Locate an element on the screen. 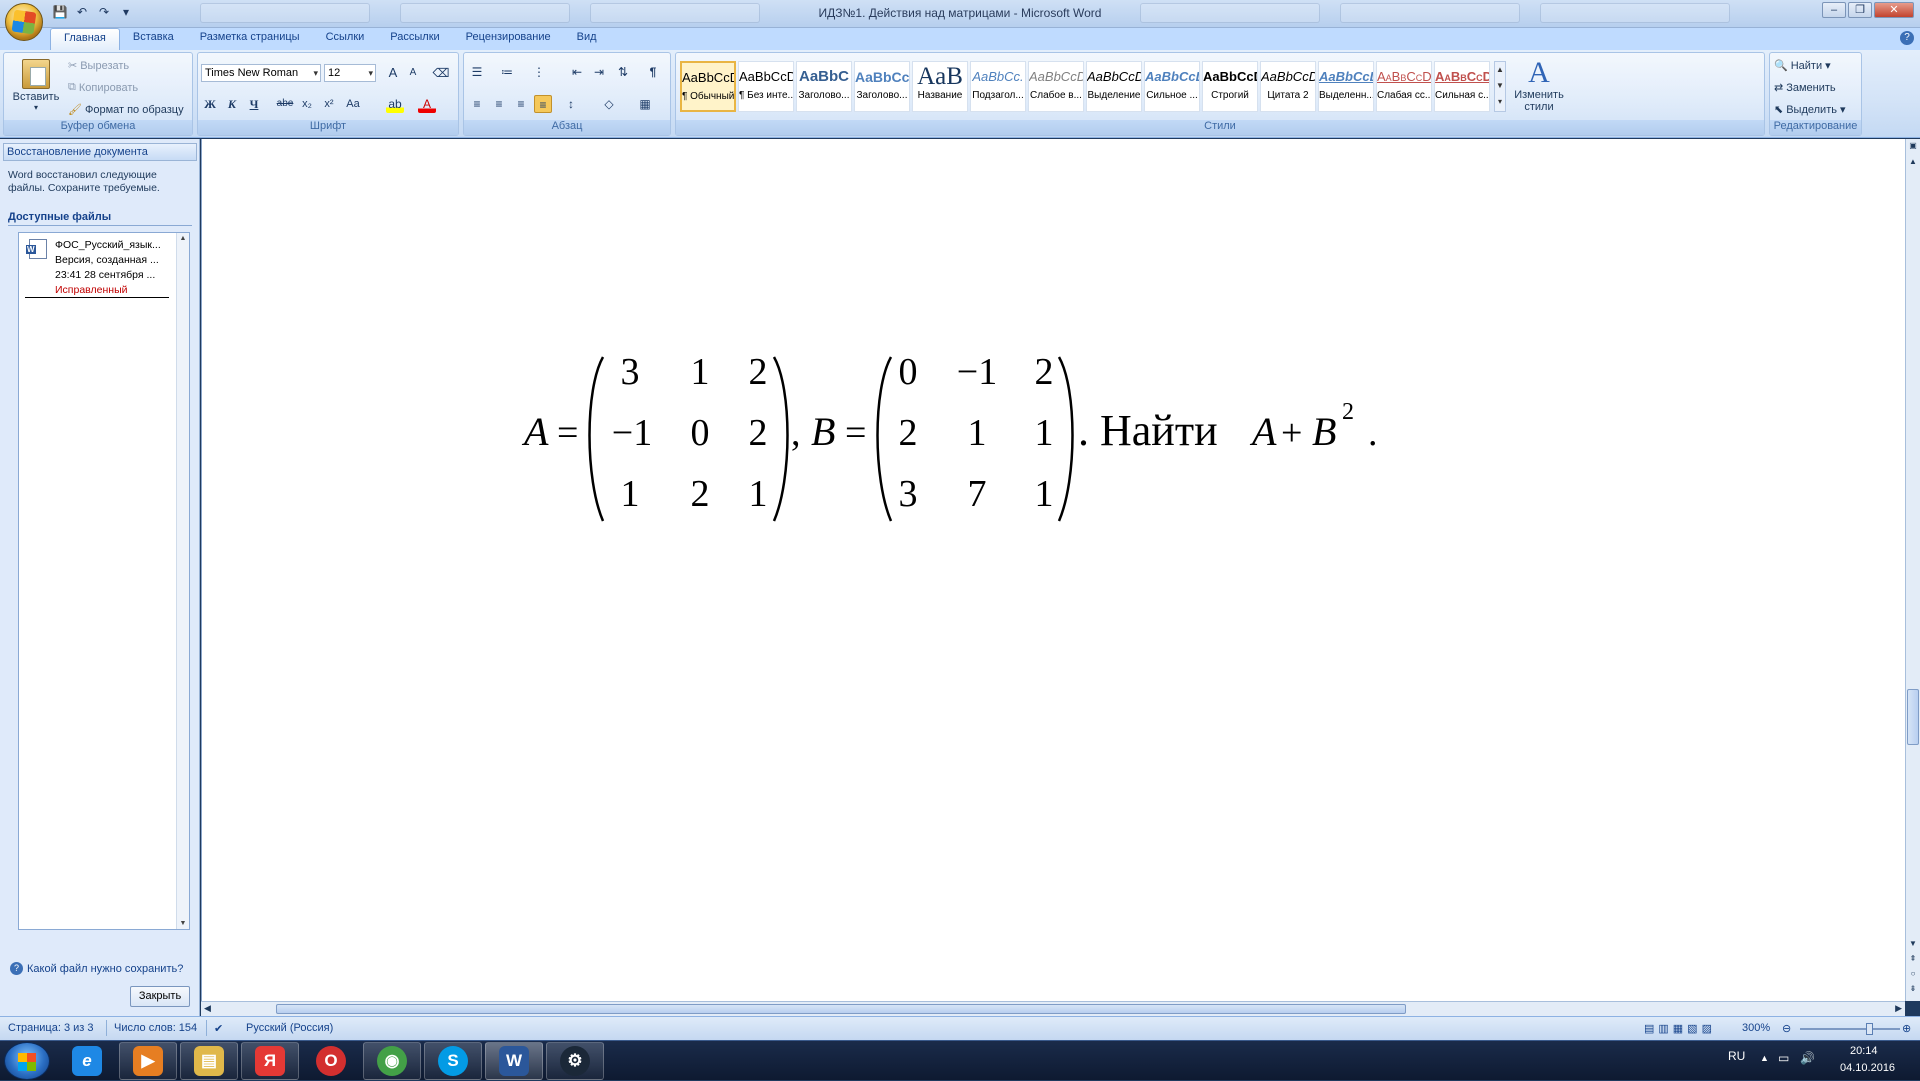 The image size is (1920, 1081). style-normal: AaBbCcDc ¶ Обычный is located at coordinates (708, 86).